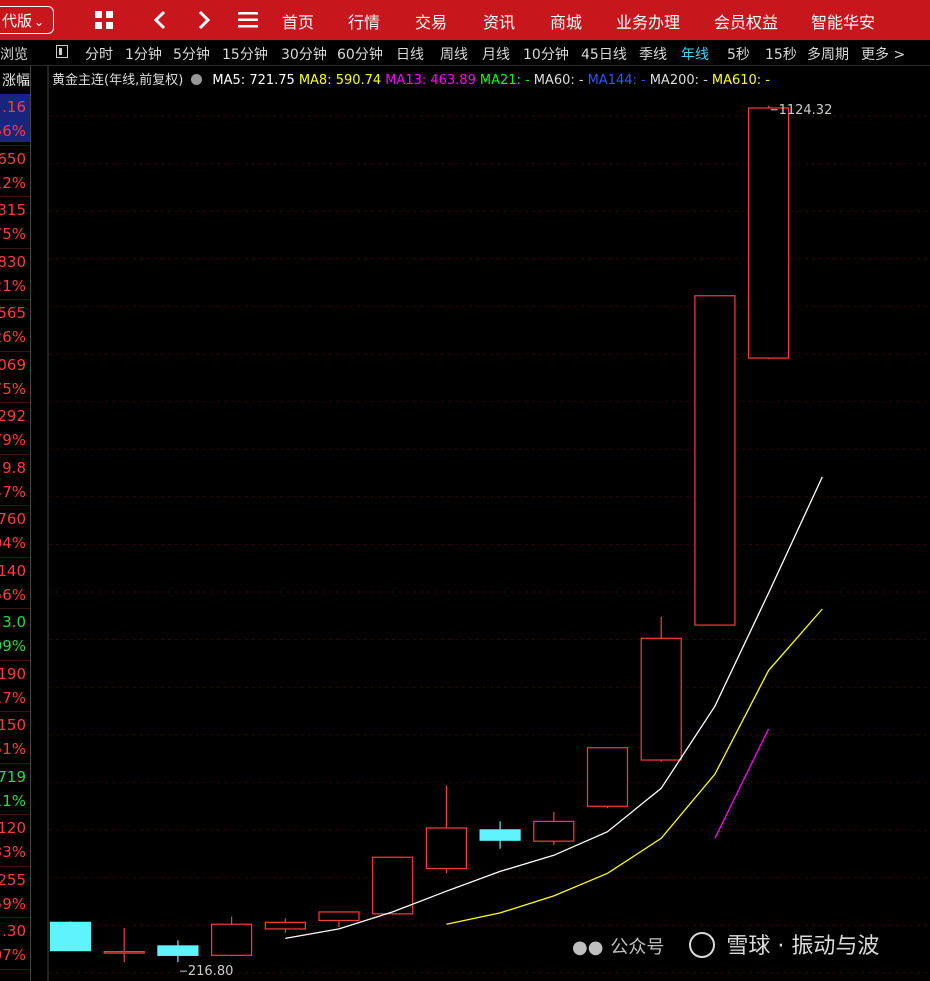  What do you see at coordinates (702, 945) in the screenshot?
I see `snowball-logo-icon` at bounding box center [702, 945].